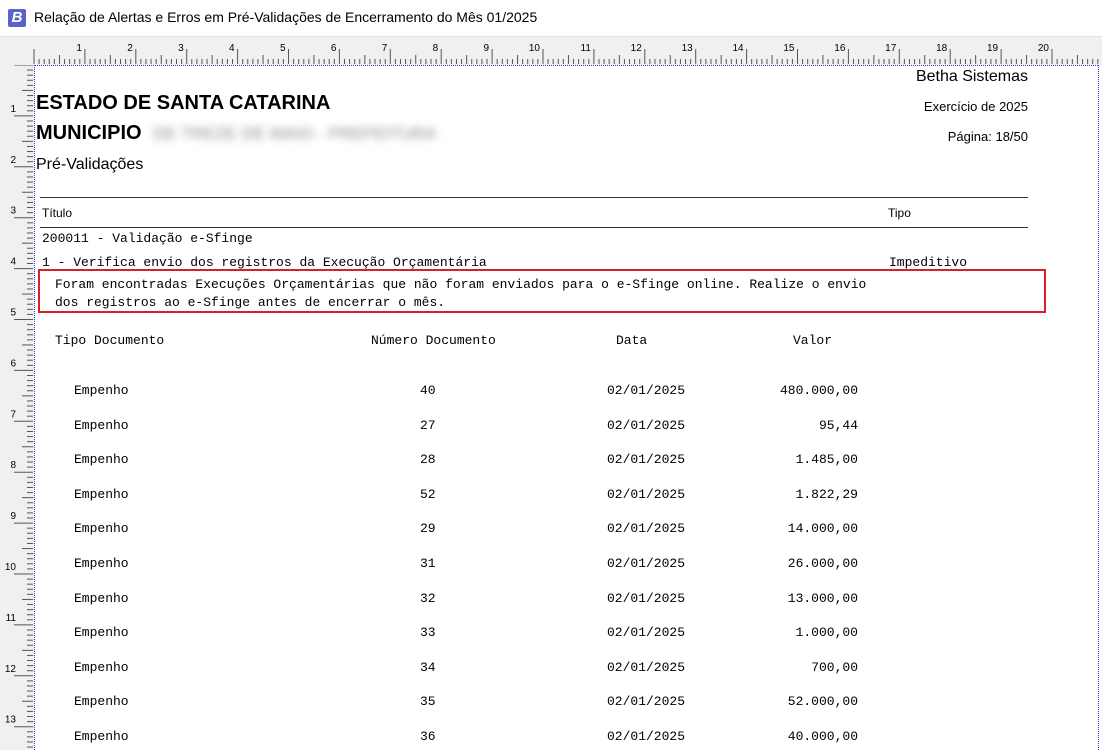 Image resolution: width=1102 pixels, height=750 pixels. What do you see at coordinates (183, 103) in the screenshot?
I see `state-heading: ESTADO DE SANTA CATARINA` at bounding box center [183, 103].